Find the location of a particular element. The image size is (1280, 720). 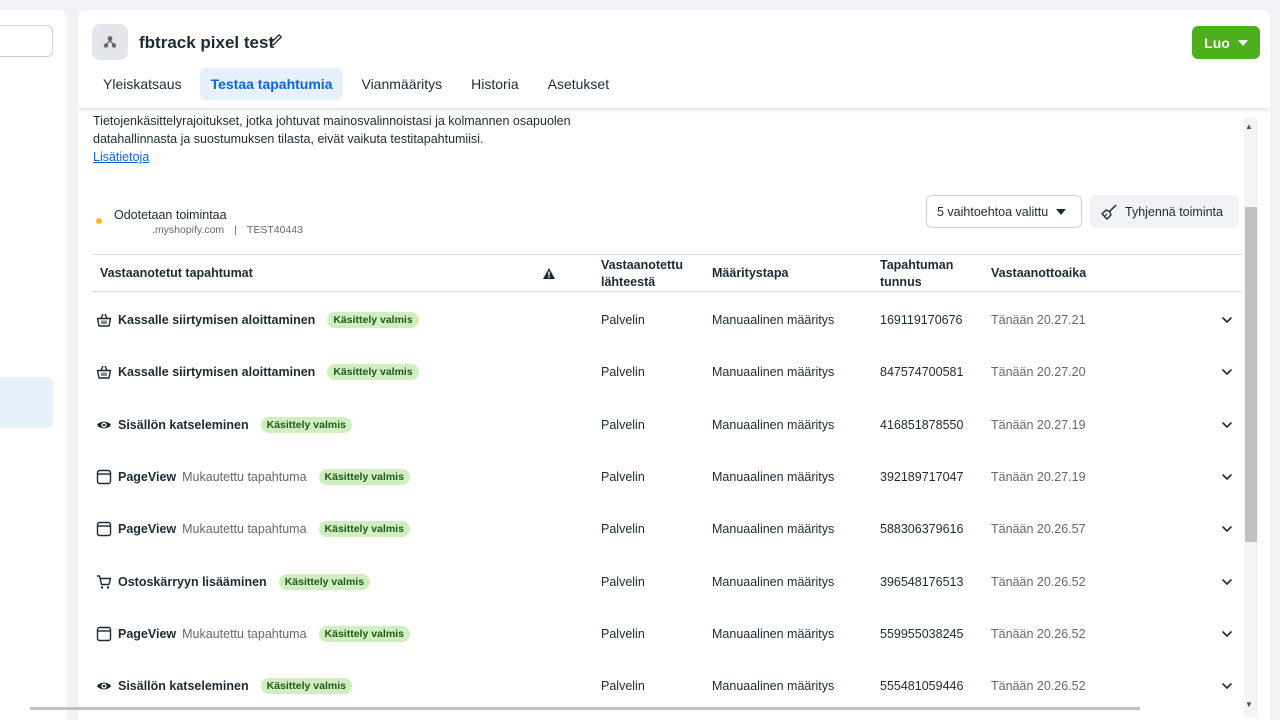

event-id-cell: 559955038245 is located at coordinates (922, 633).